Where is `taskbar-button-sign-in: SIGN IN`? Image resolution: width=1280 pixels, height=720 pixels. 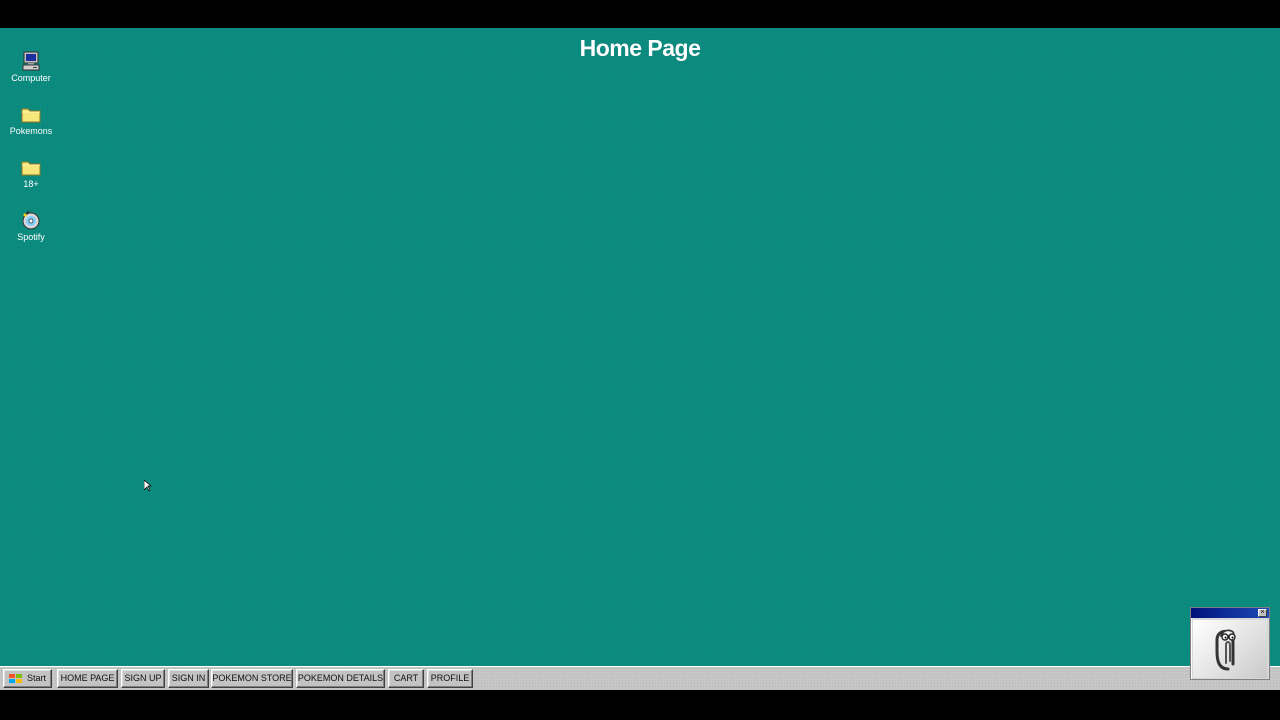 taskbar-button-sign-in: SIGN IN is located at coordinates (188, 678).